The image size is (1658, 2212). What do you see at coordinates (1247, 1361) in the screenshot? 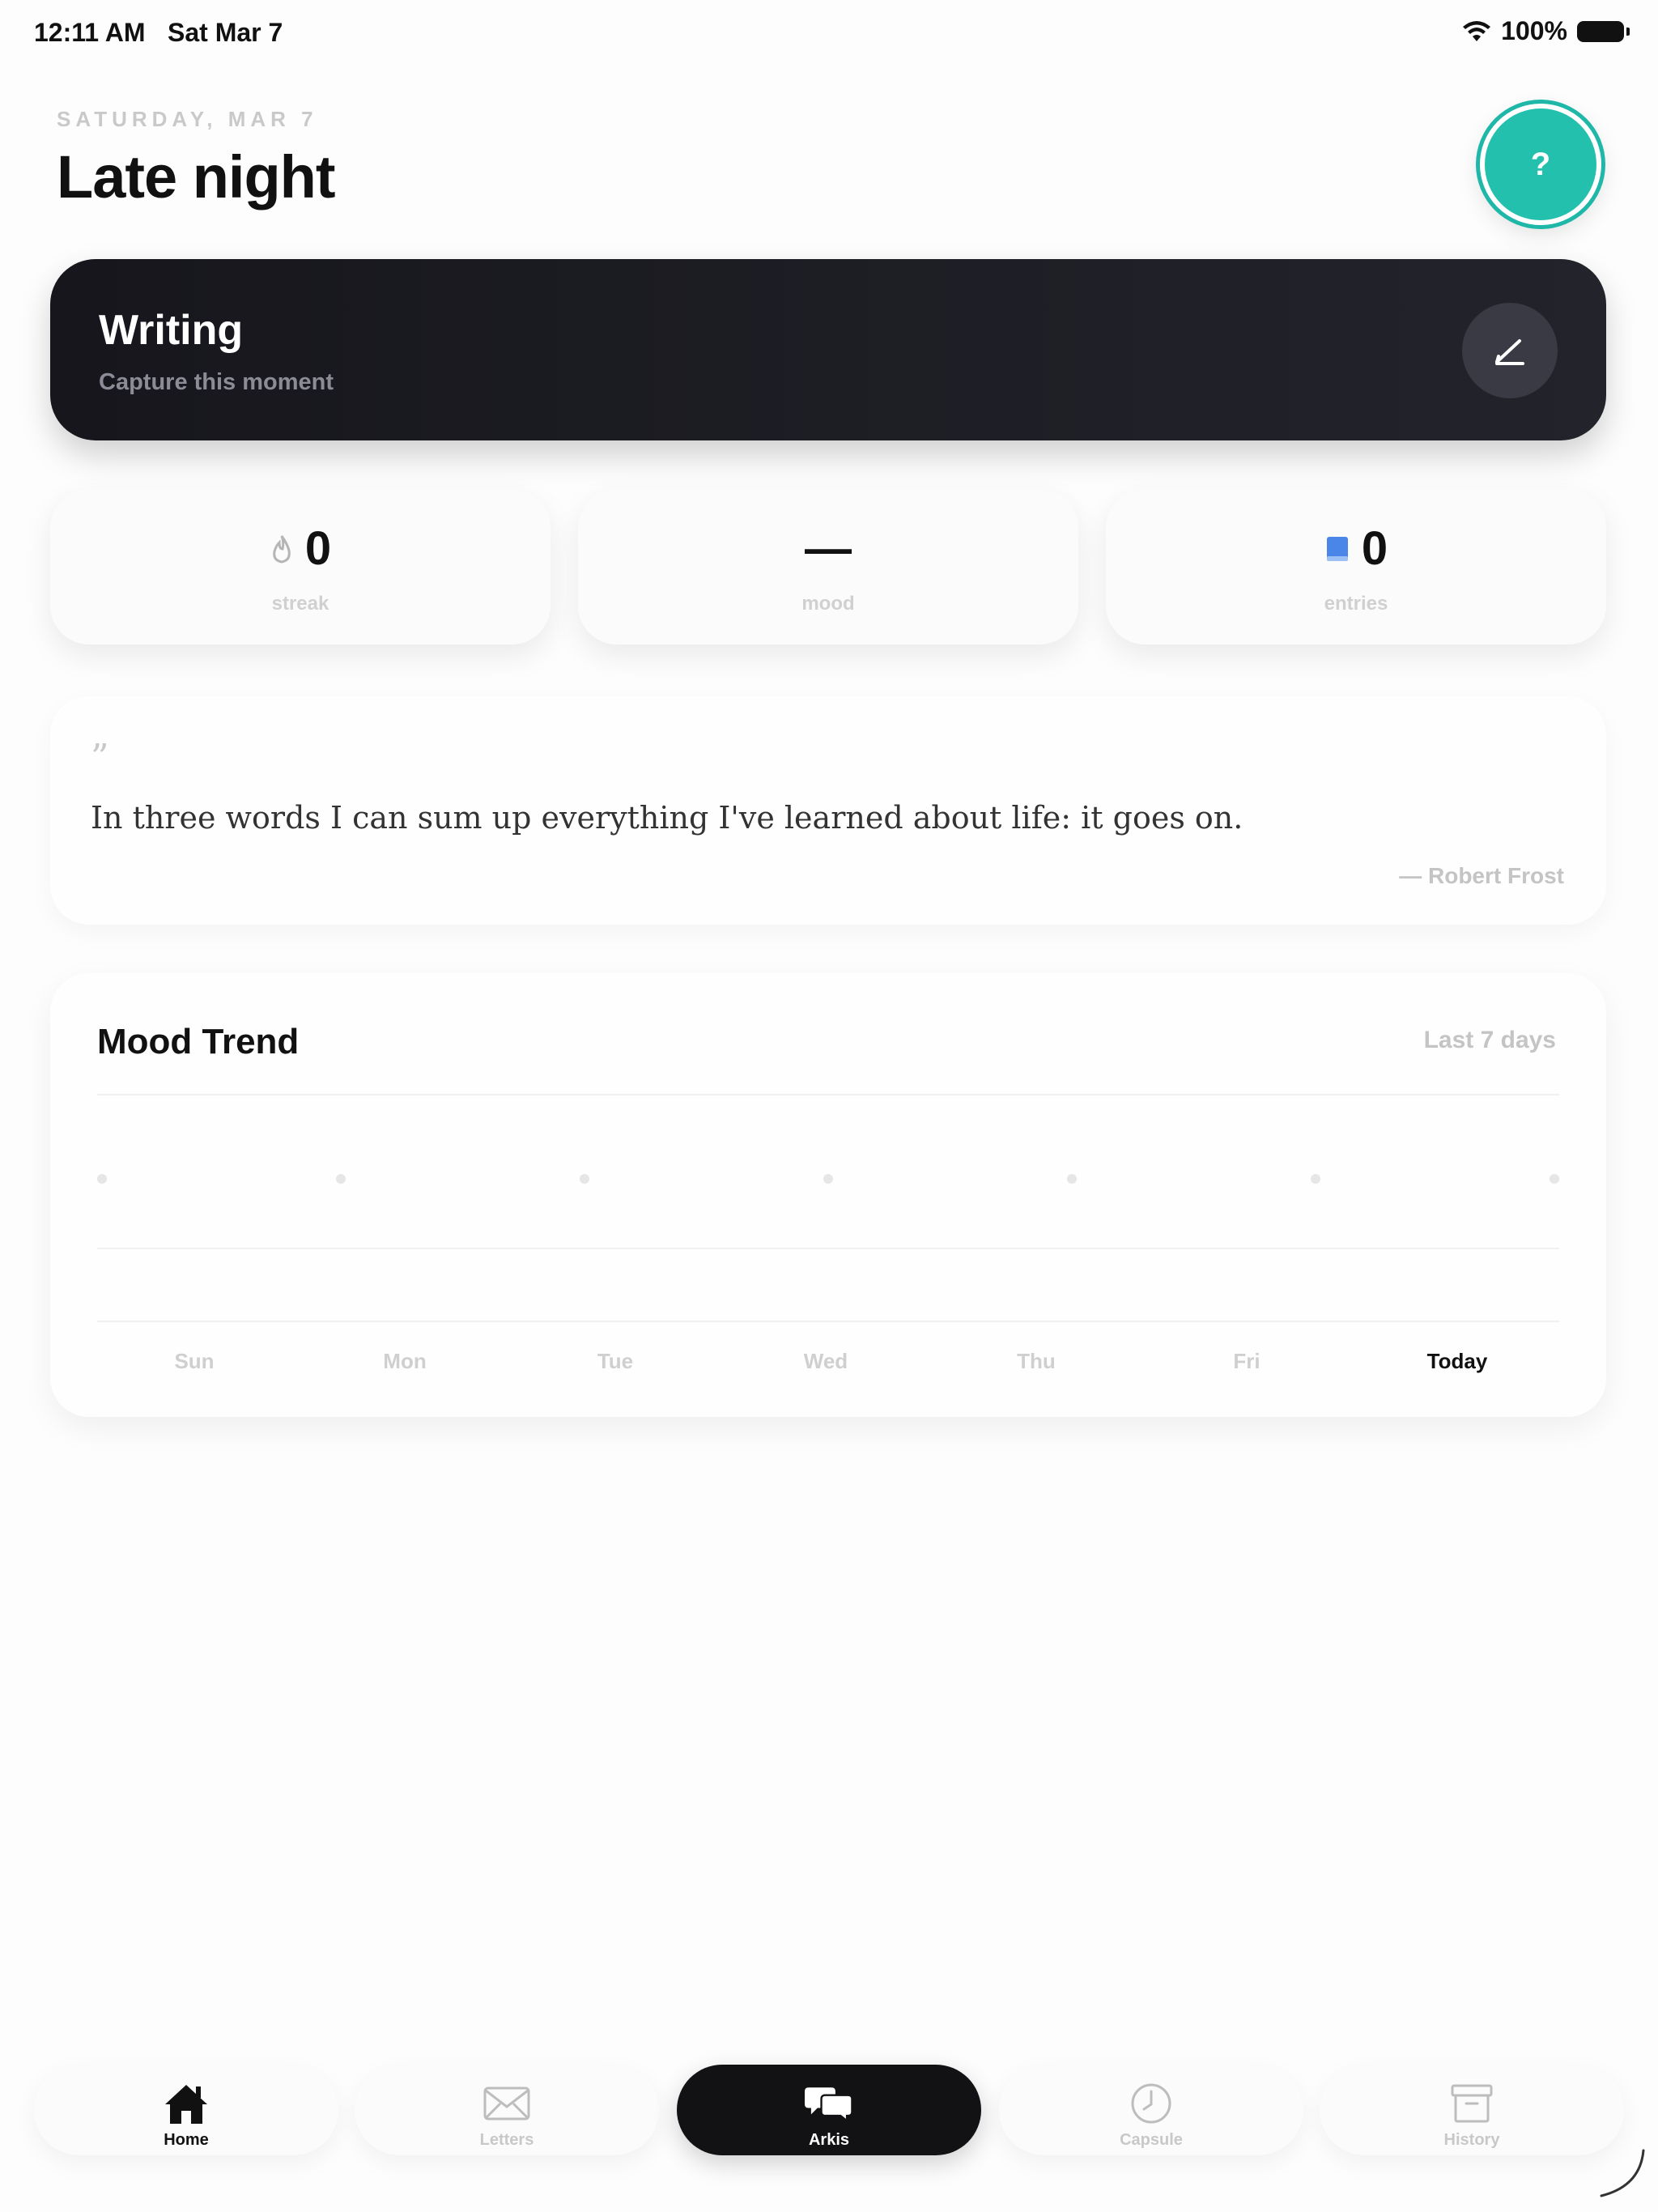
I see `day-label-fri: Fri` at bounding box center [1247, 1361].